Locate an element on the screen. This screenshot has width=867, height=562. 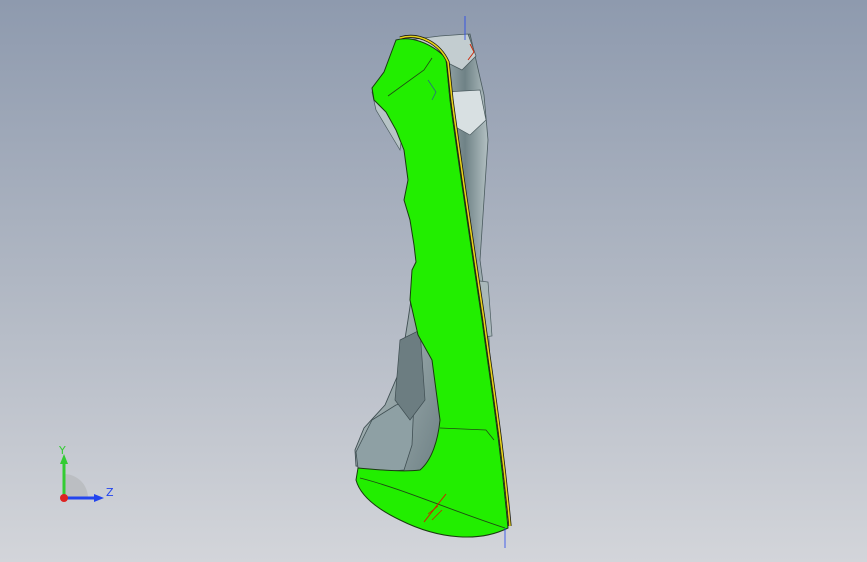
triad-x-axis-dot is located at coordinates (64, 498).